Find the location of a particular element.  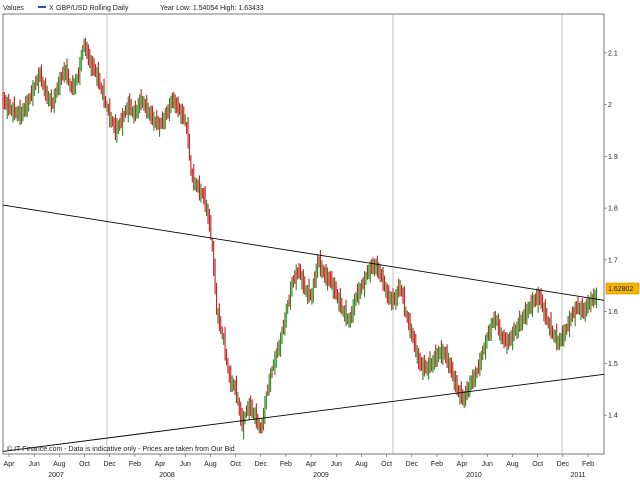

legend-series-label: GBP/USD Rolling Daily is located at coordinates (92, 8).